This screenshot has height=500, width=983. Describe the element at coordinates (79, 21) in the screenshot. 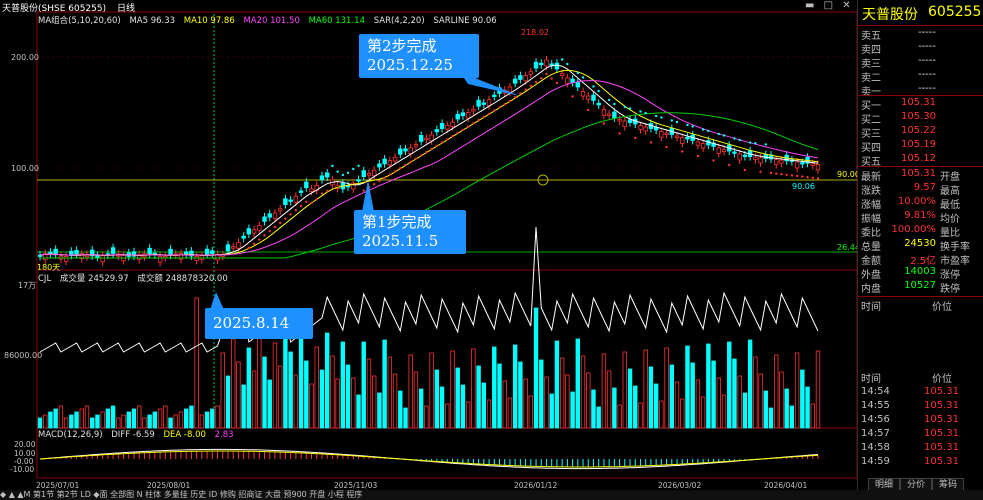

I see `ma-group-label: MA组合(5,10,20,60)` at that location.